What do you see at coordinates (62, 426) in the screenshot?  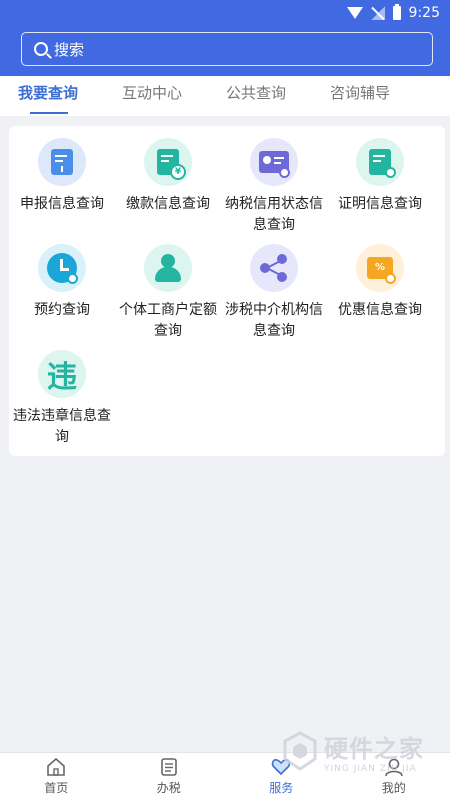 I see `grid-item-label: 违法违章信息查询` at bounding box center [62, 426].